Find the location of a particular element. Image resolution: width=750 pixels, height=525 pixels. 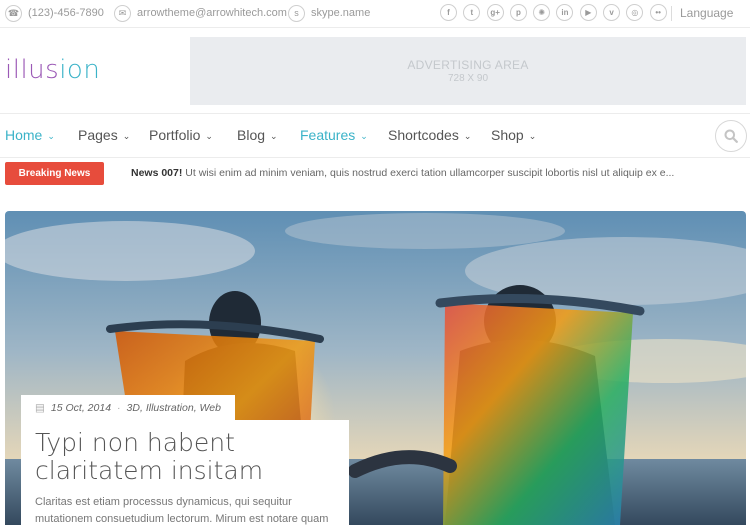

nav-item-label: Pages is located at coordinates (98, 135).